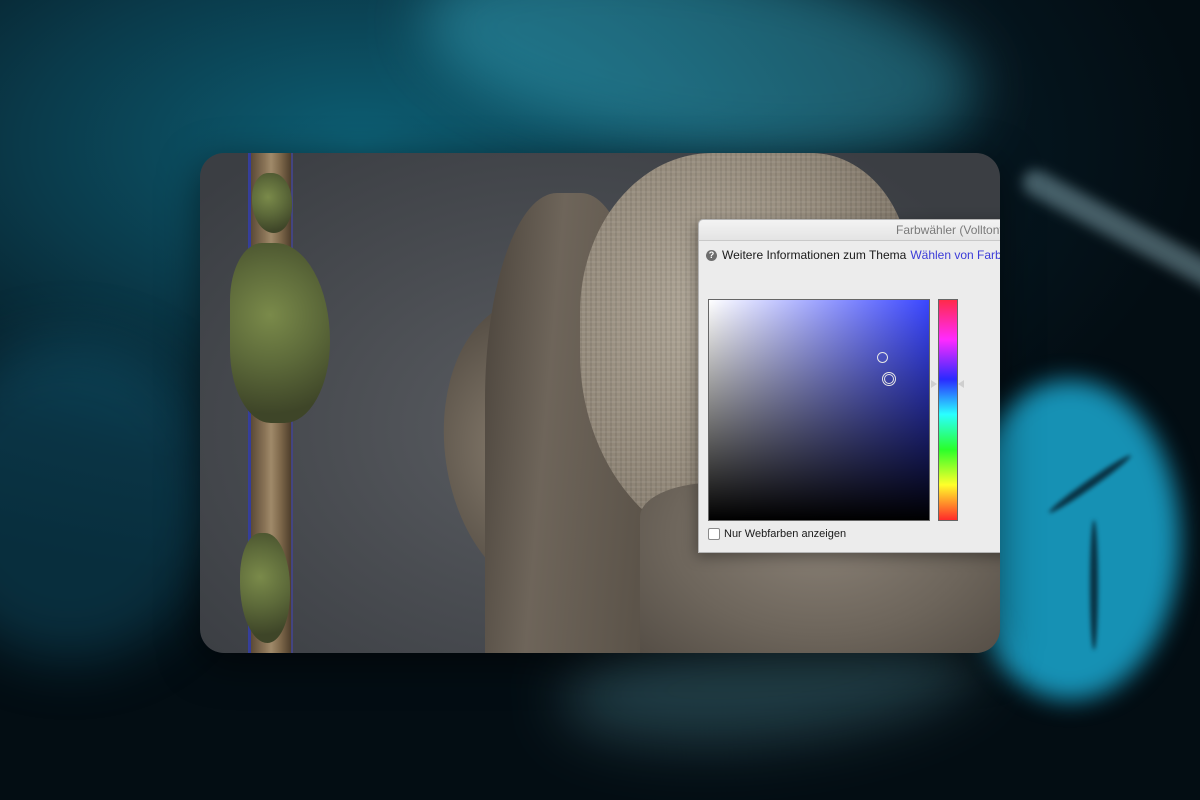  What do you see at coordinates (955, 255) in the screenshot?
I see `choose-color-link: Wählen von Farbe` at bounding box center [955, 255].